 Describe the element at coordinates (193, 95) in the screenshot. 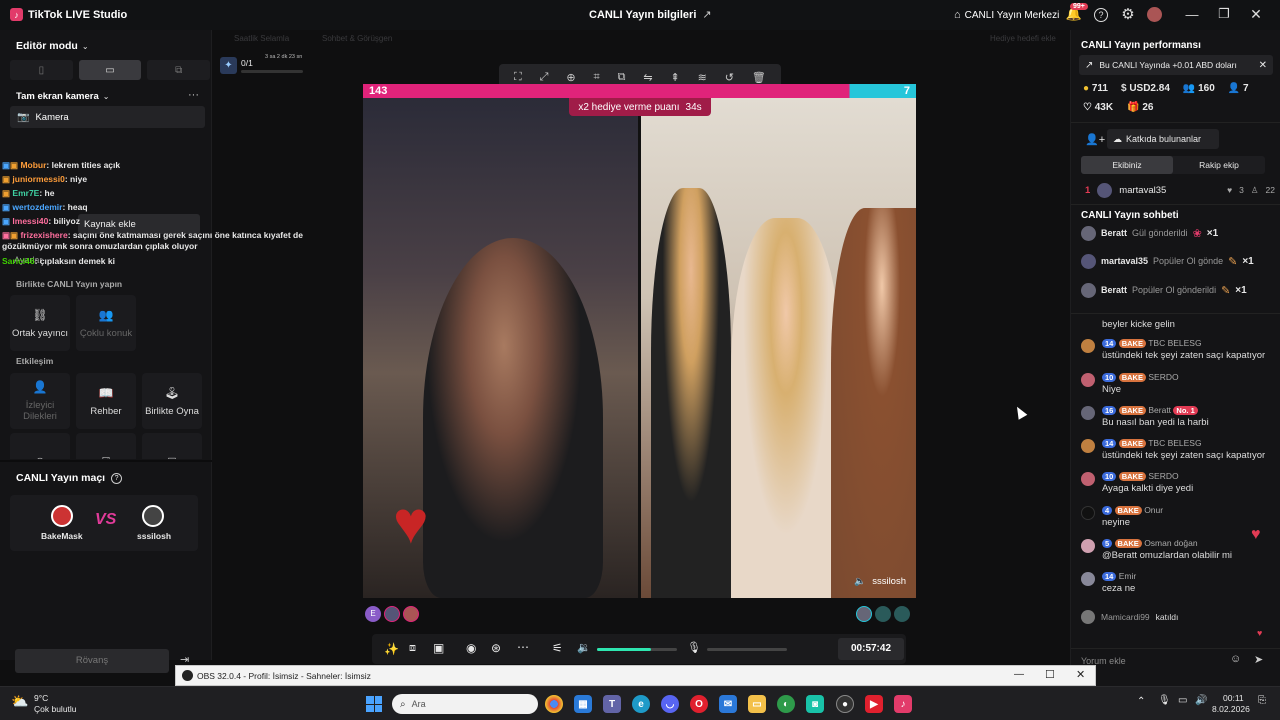

I see `scene-more-button: ···` at that location.